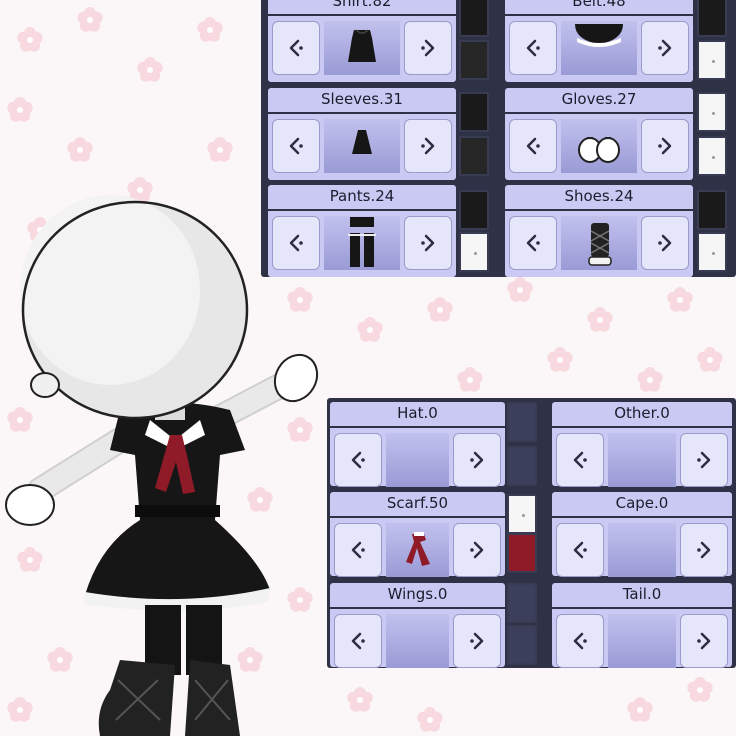 This screenshot has height=736, width=736. I want to click on shirt-icon, so click(362, 45).